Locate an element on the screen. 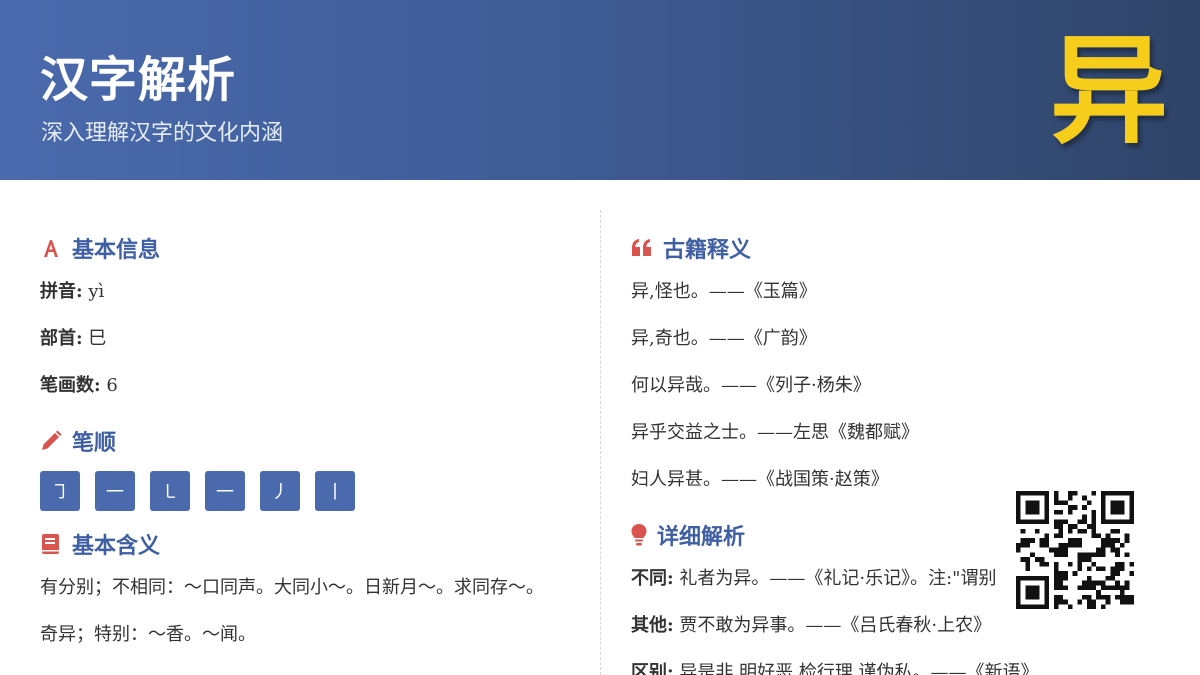  classical-item: 何以异哉。——《列子·杨朱》 is located at coordinates (751, 385).